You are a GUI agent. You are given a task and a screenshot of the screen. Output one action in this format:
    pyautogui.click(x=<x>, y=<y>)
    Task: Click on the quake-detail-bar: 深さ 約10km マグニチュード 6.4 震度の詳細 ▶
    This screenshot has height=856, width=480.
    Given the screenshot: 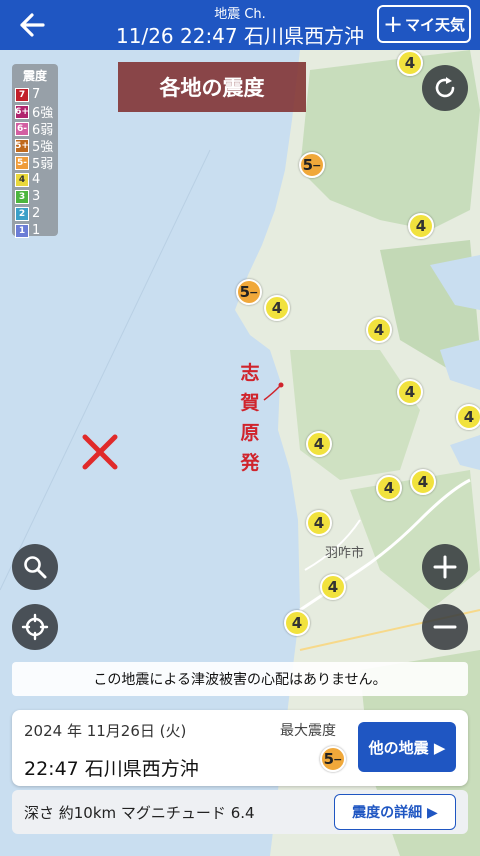 What is the action you would take?
    pyautogui.click(x=240, y=812)
    